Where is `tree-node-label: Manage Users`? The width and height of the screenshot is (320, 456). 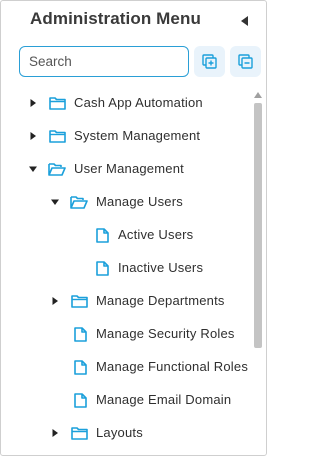
tree-node-label: Manage Users is located at coordinates (139, 201).